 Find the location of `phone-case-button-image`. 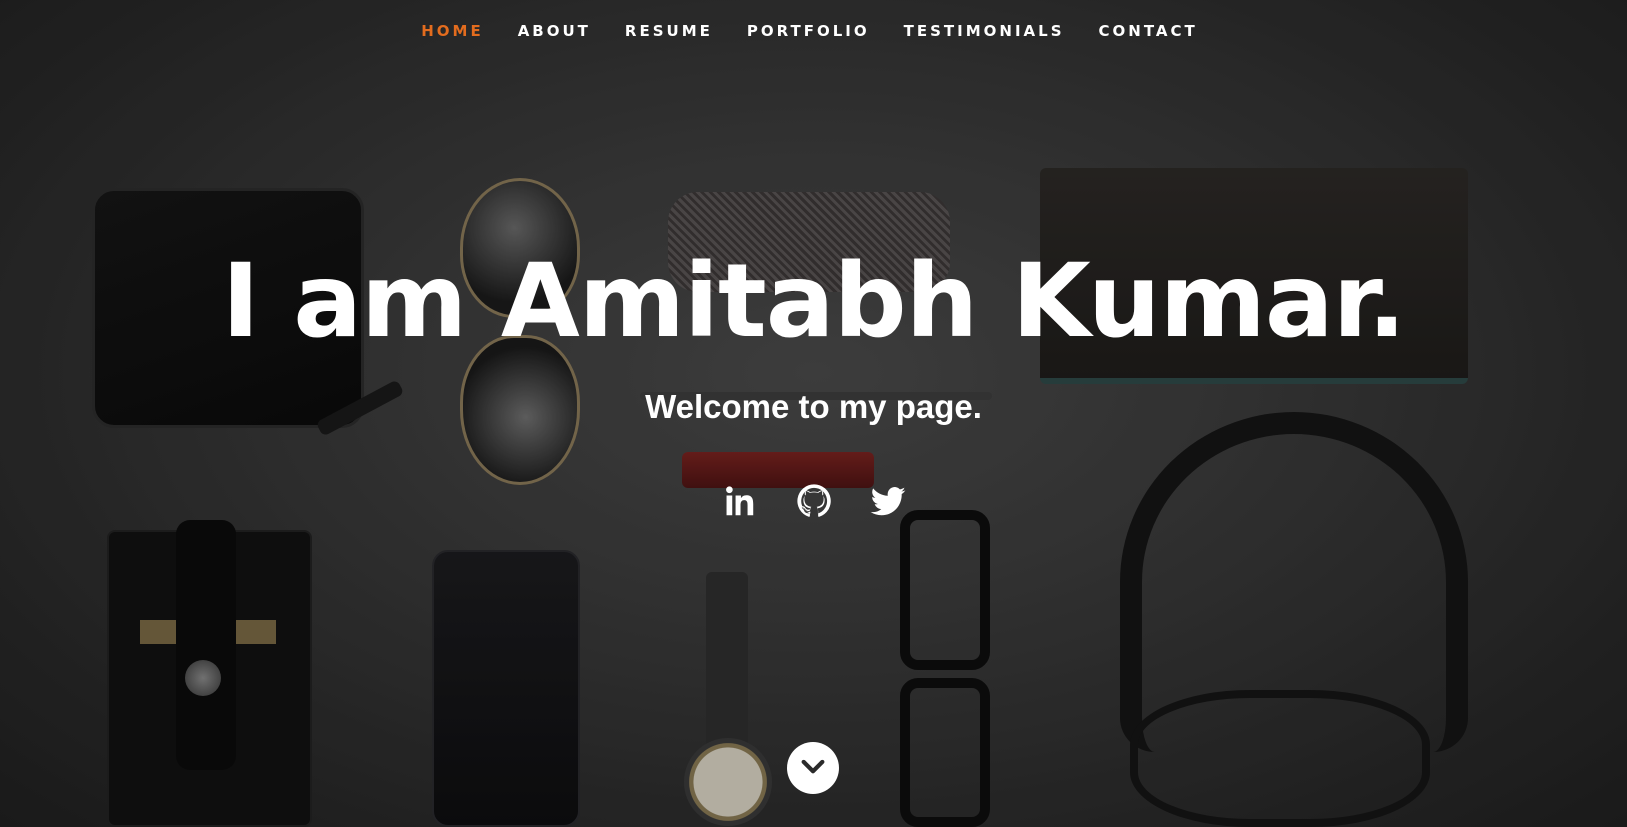

phone-case-button-image is located at coordinates (203, 678).